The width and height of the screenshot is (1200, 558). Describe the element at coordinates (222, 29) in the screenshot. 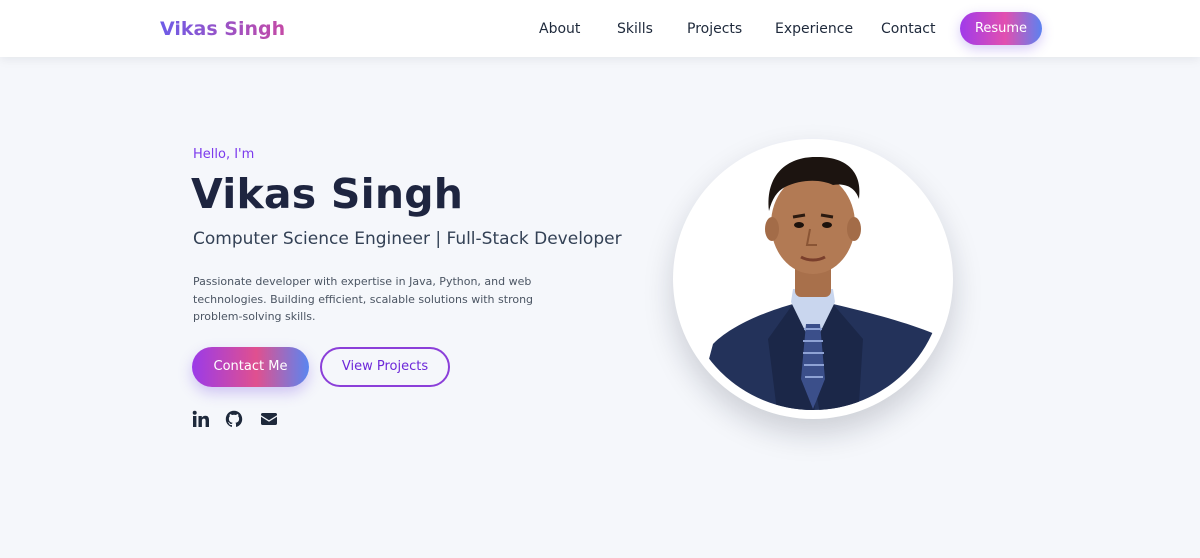

I see `logo: Vikas Singh` at that location.